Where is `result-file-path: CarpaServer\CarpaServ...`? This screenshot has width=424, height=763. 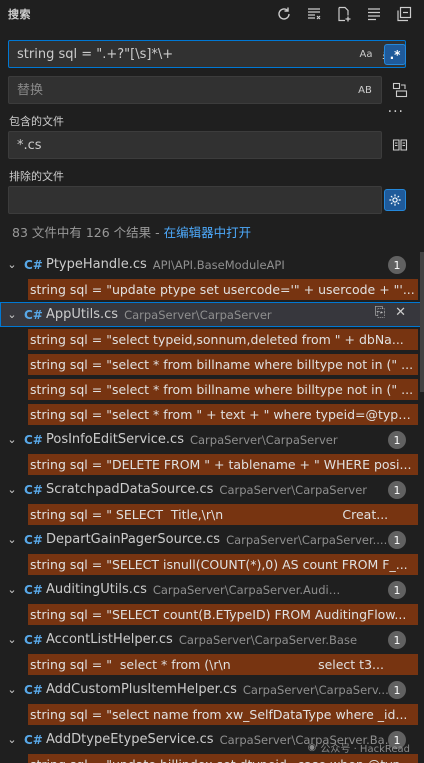
result-file-path: CarpaServer\CarpaServ... is located at coordinates (315, 689).